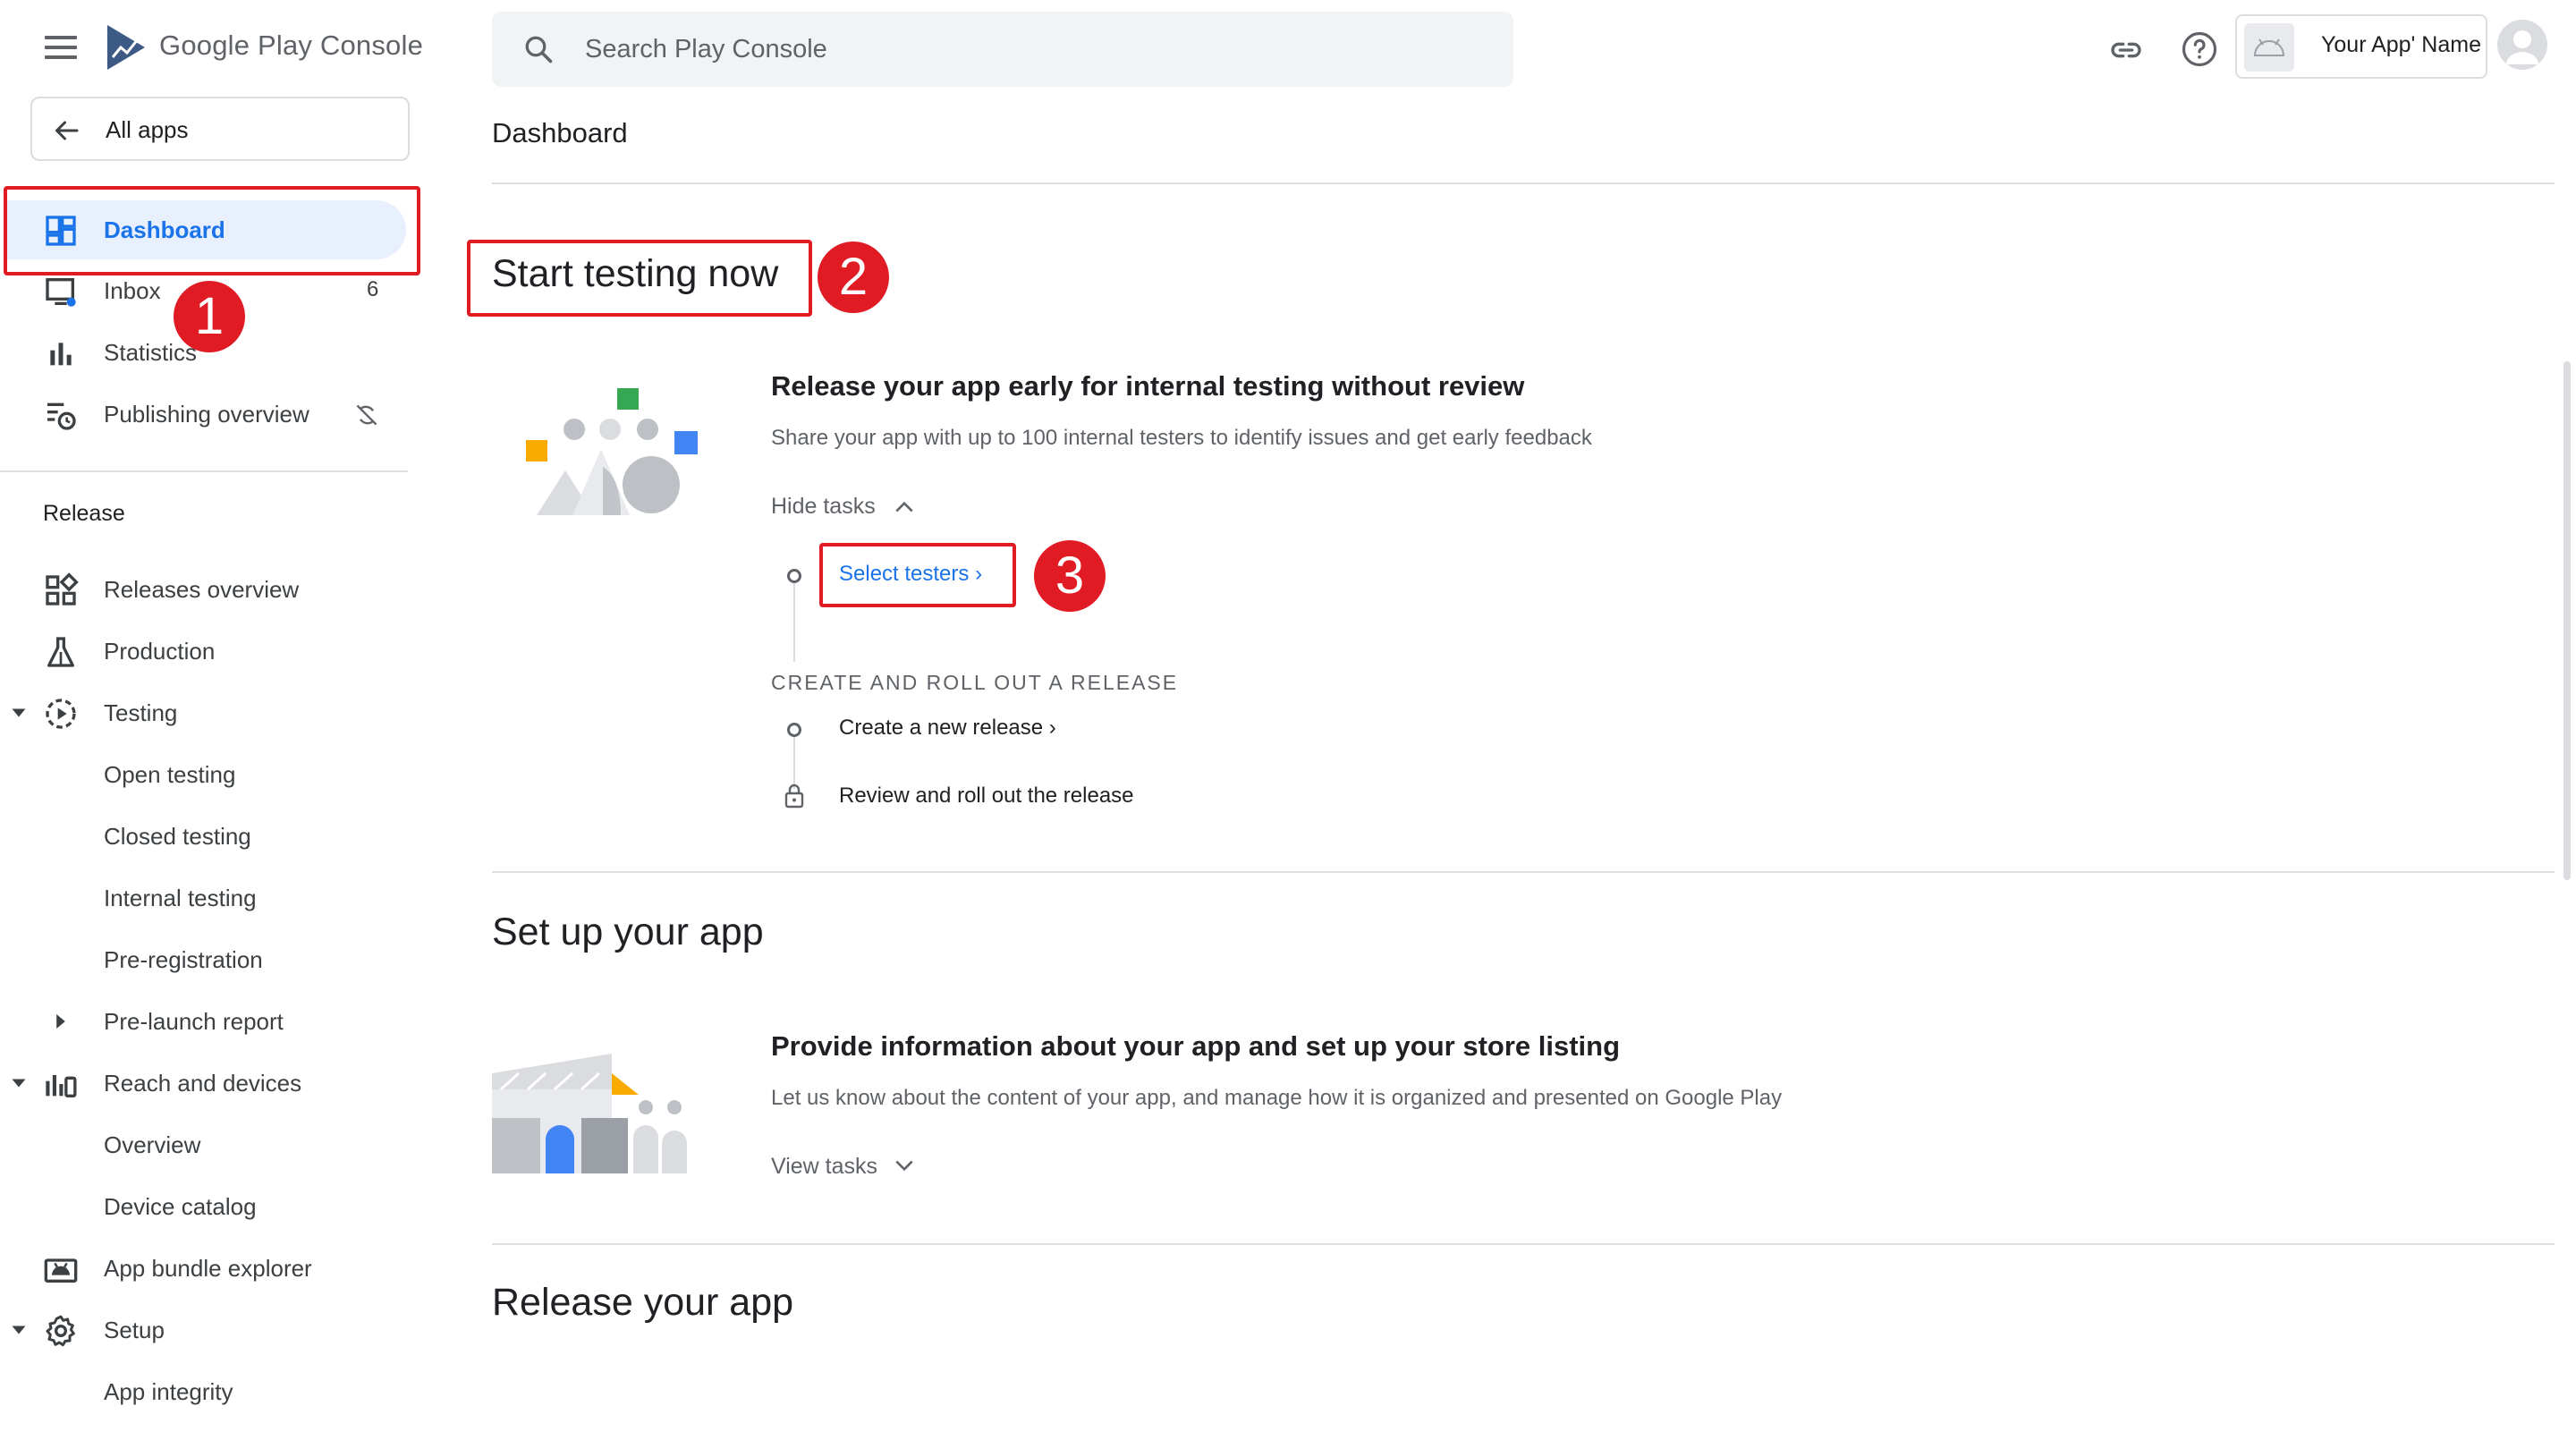  What do you see at coordinates (61, 1086) in the screenshot?
I see `reach-devices-icon` at bounding box center [61, 1086].